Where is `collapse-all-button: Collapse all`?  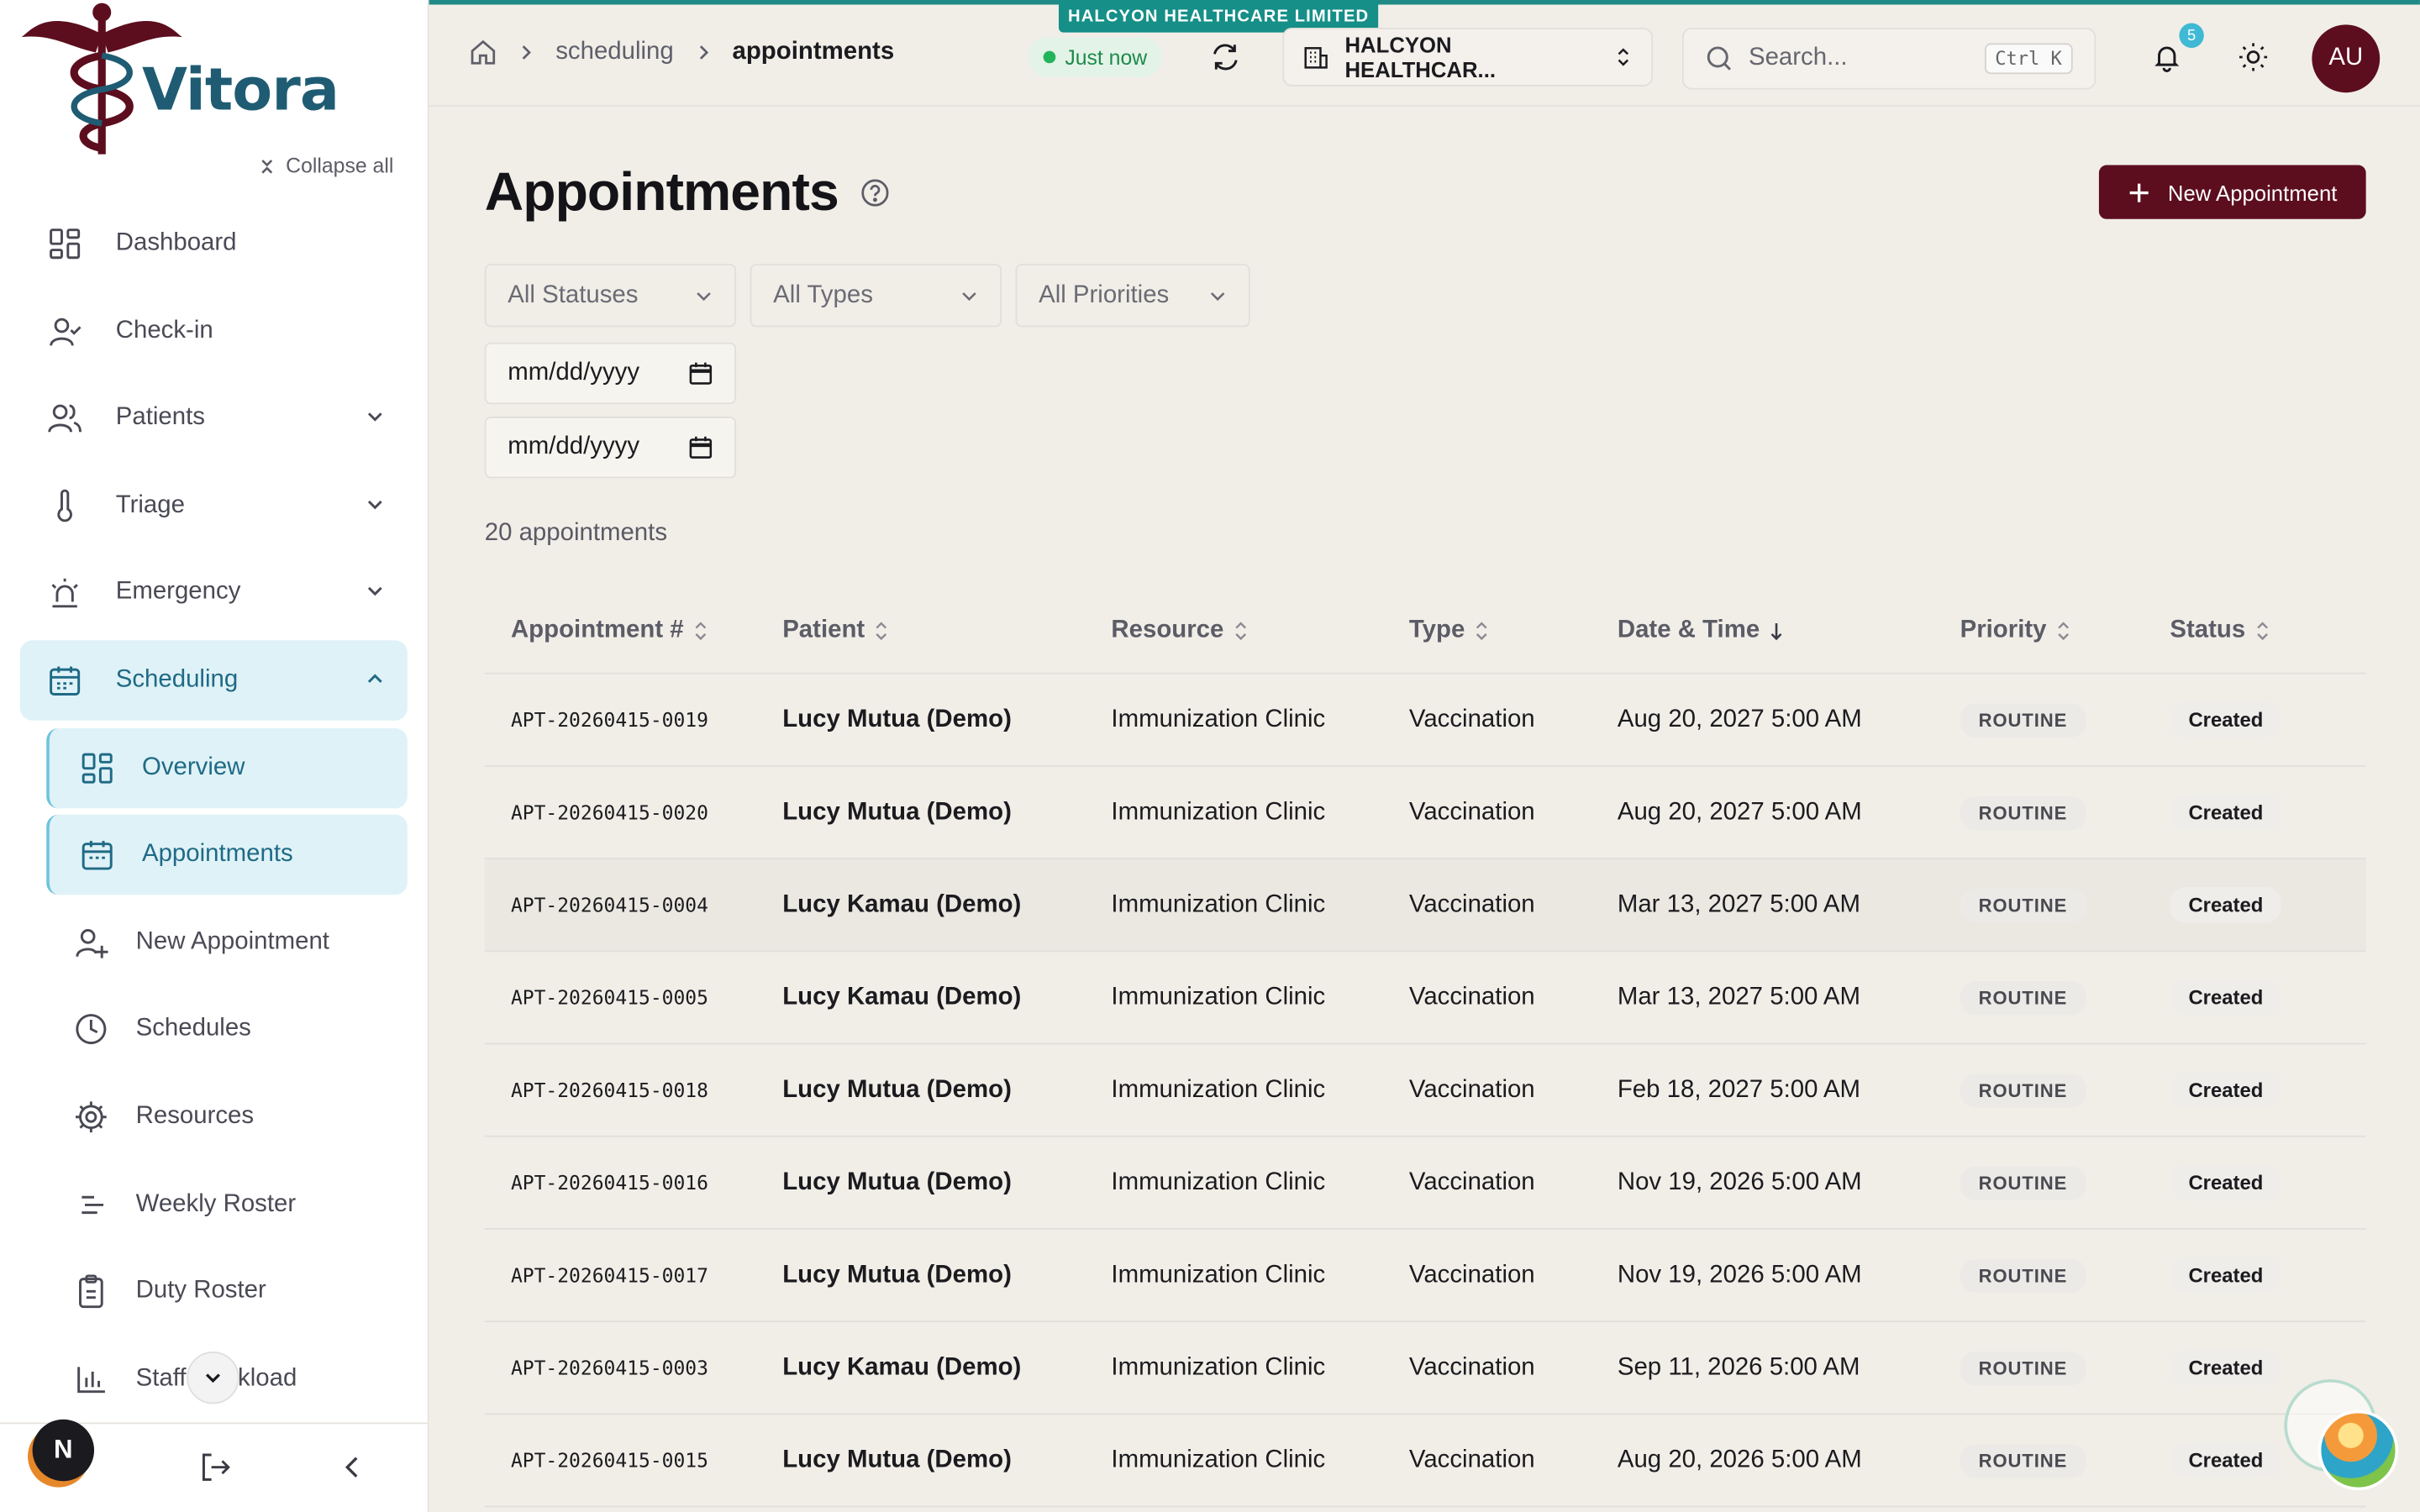
collapse-all-button: Collapse all is located at coordinates (325, 166).